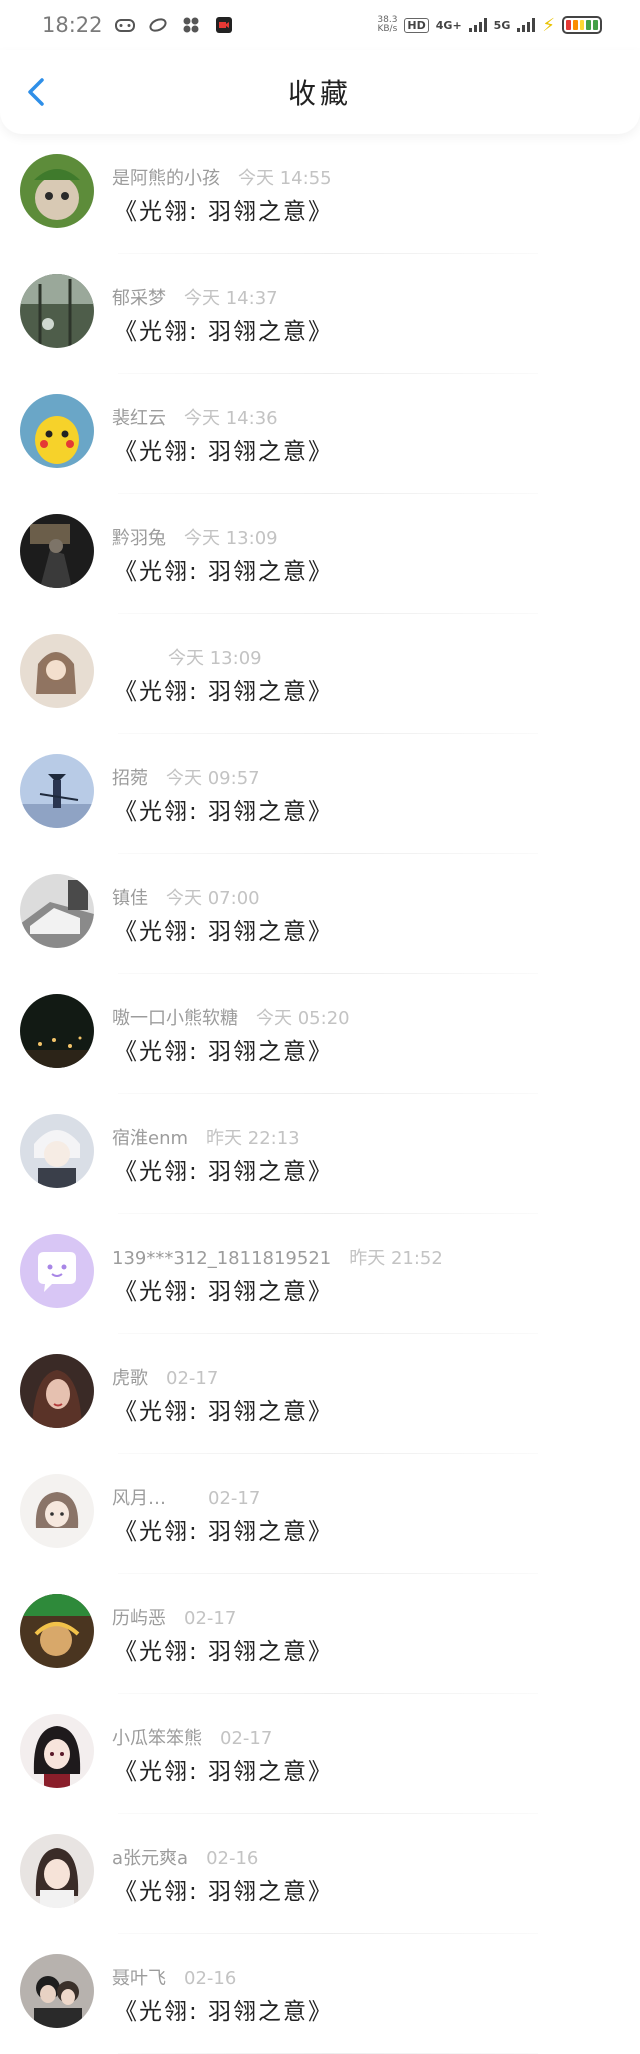 Image resolution: width=640 pixels, height=2054 pixels. I want to click on status-bar: 18:22 38.3 KB/s HD 4G+ 5G ⚡, so click(320, 25).